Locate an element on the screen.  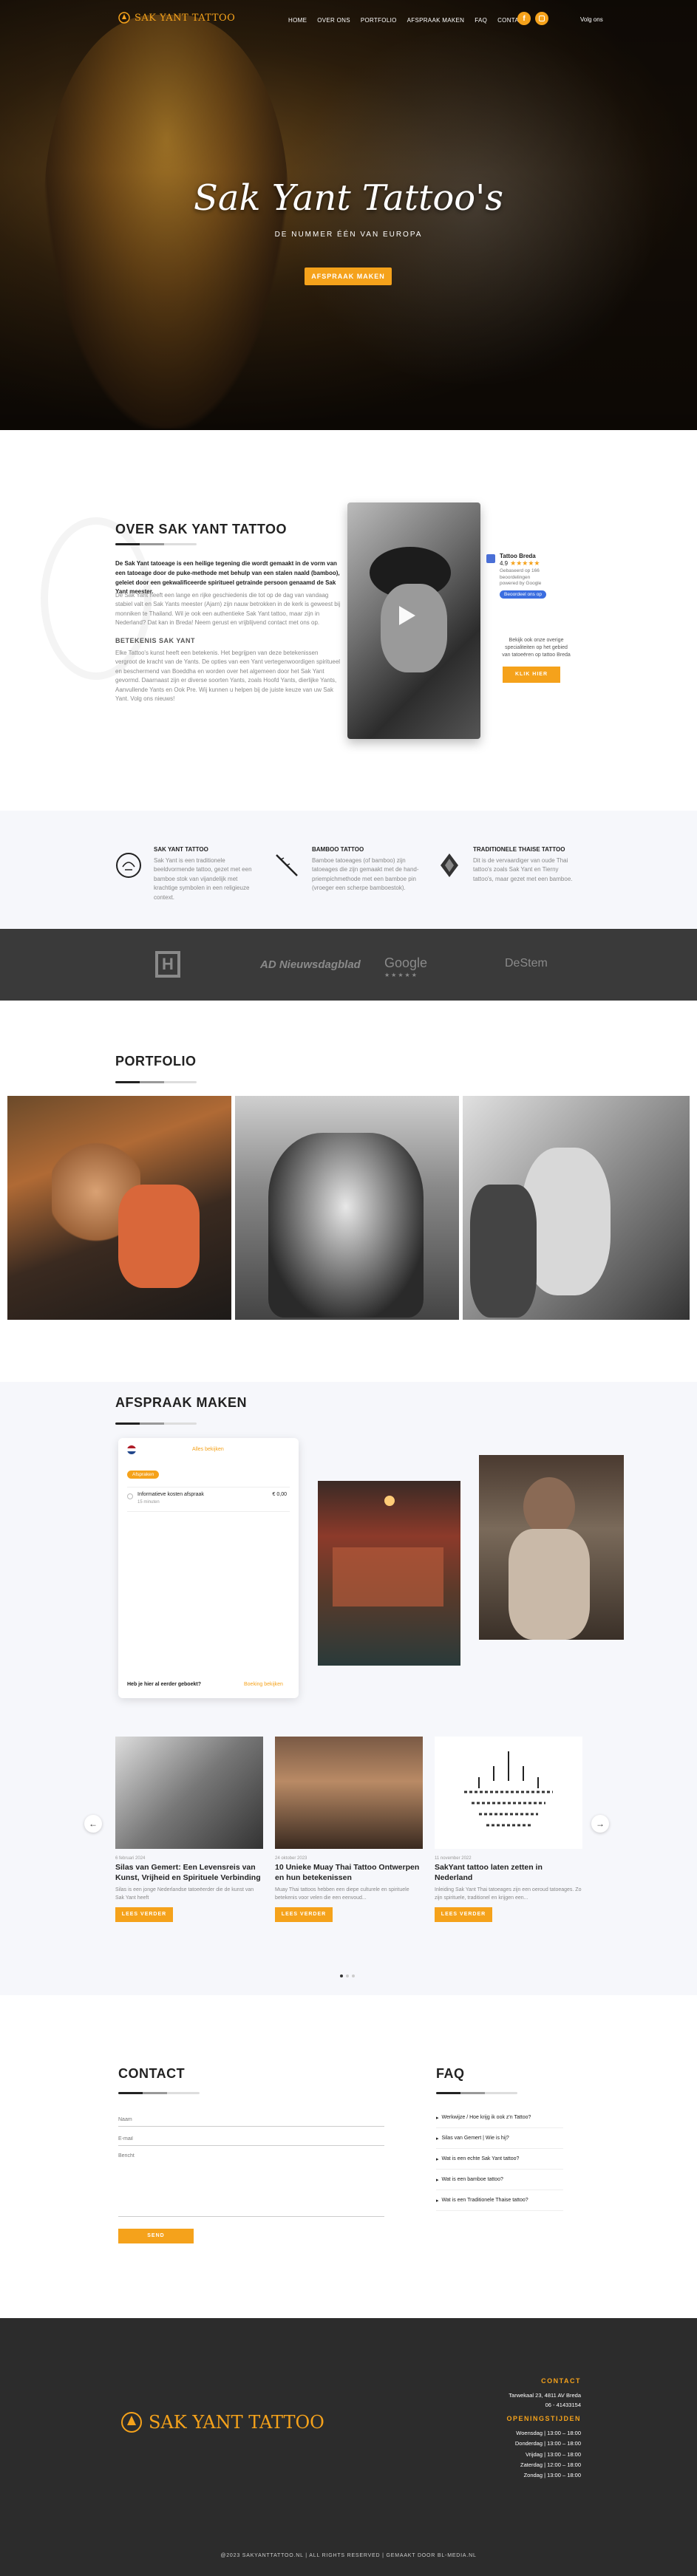
email-input is located at coordinates (251, 2139).